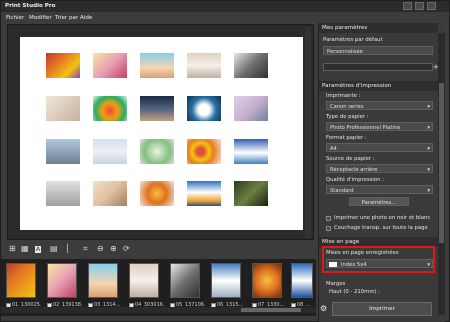 The height and width of the screenshot is (322, 450). Describe the element at coordinates (382, 309) in the screenshot. I see `print-button: Imprimer` at that location.